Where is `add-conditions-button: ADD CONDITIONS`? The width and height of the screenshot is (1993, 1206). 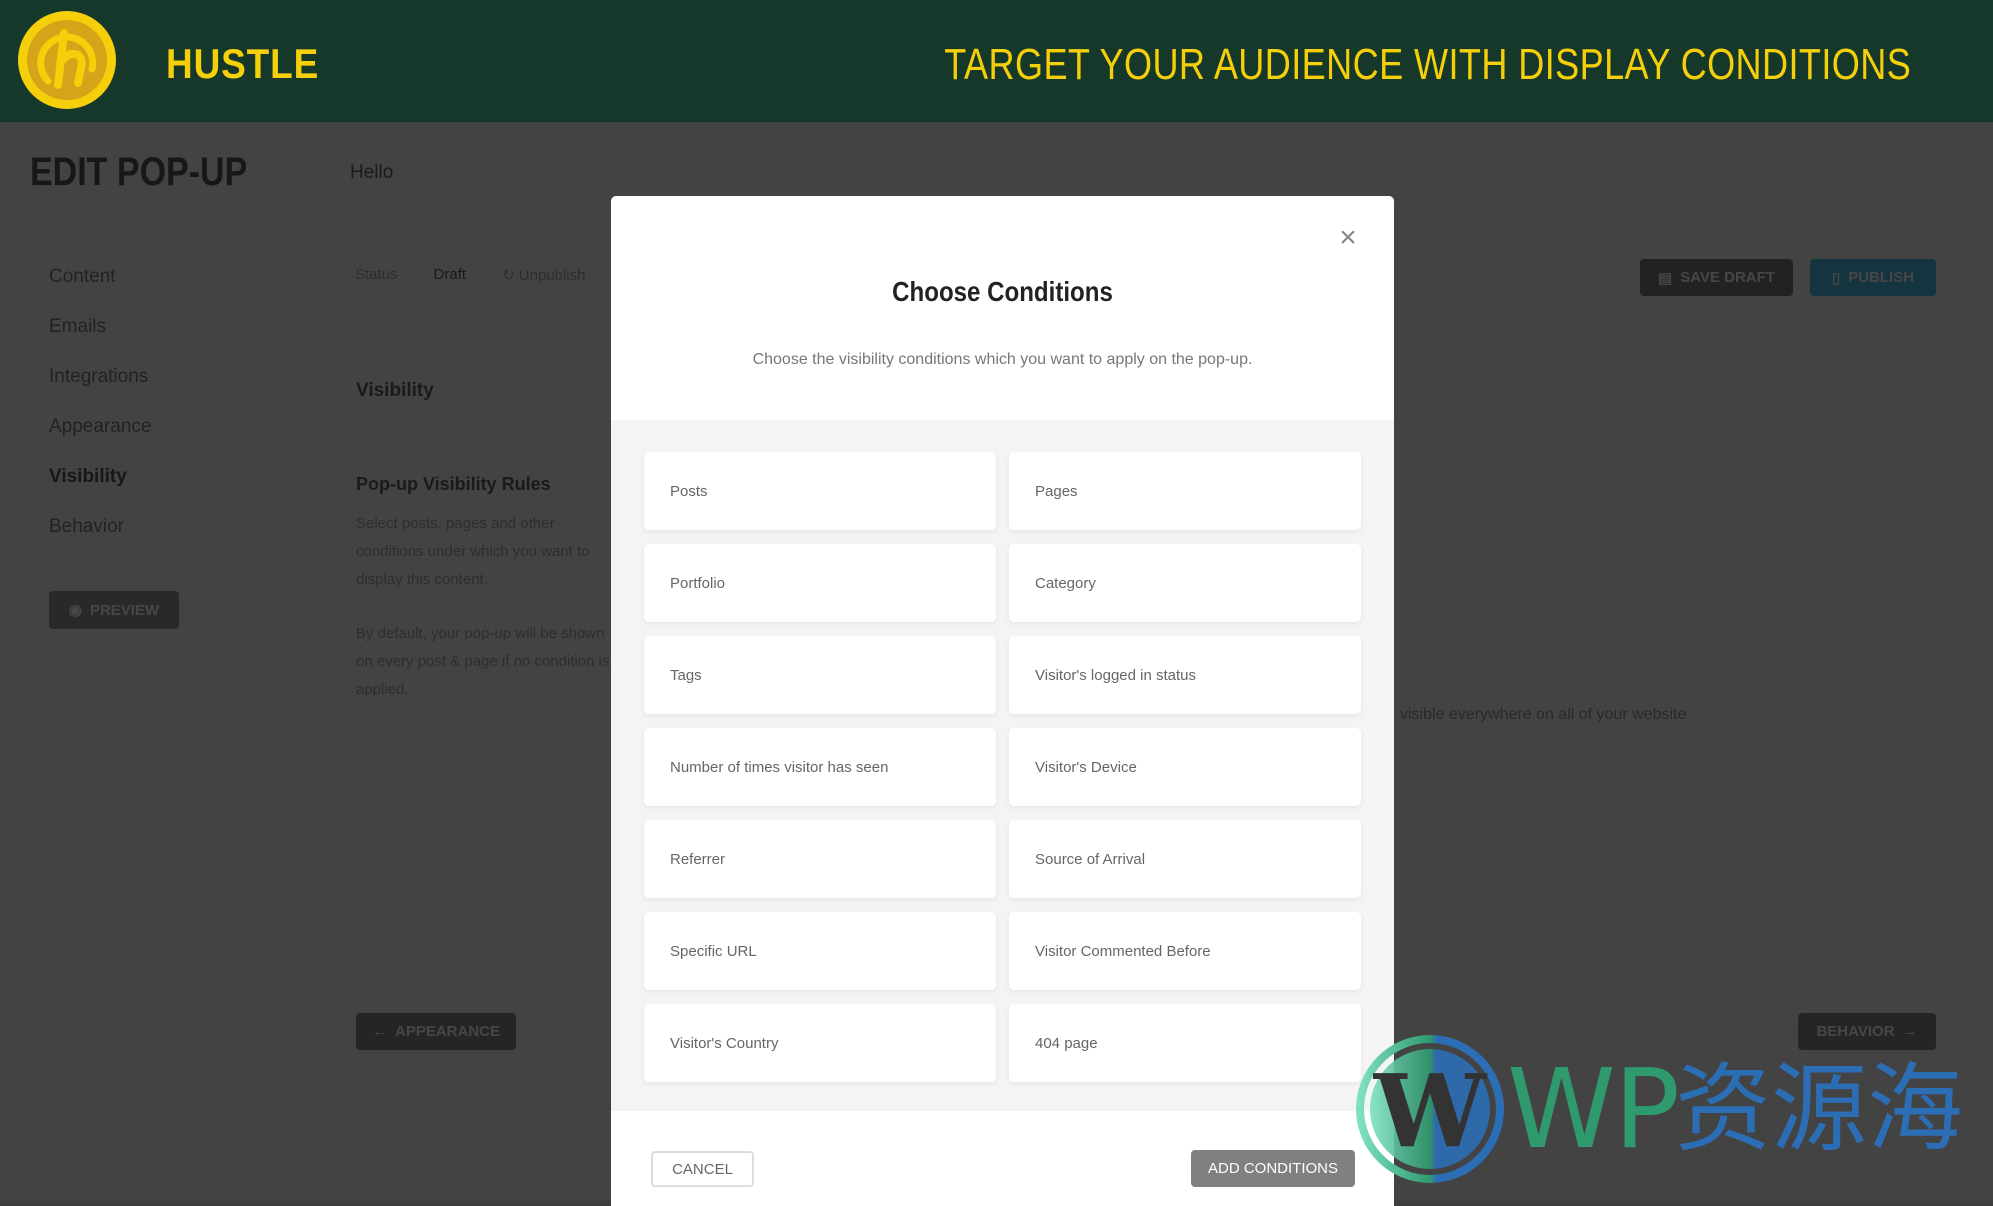 add-conditions-button: ADD CONDITIONS is located at coordinates (1273, 1168).